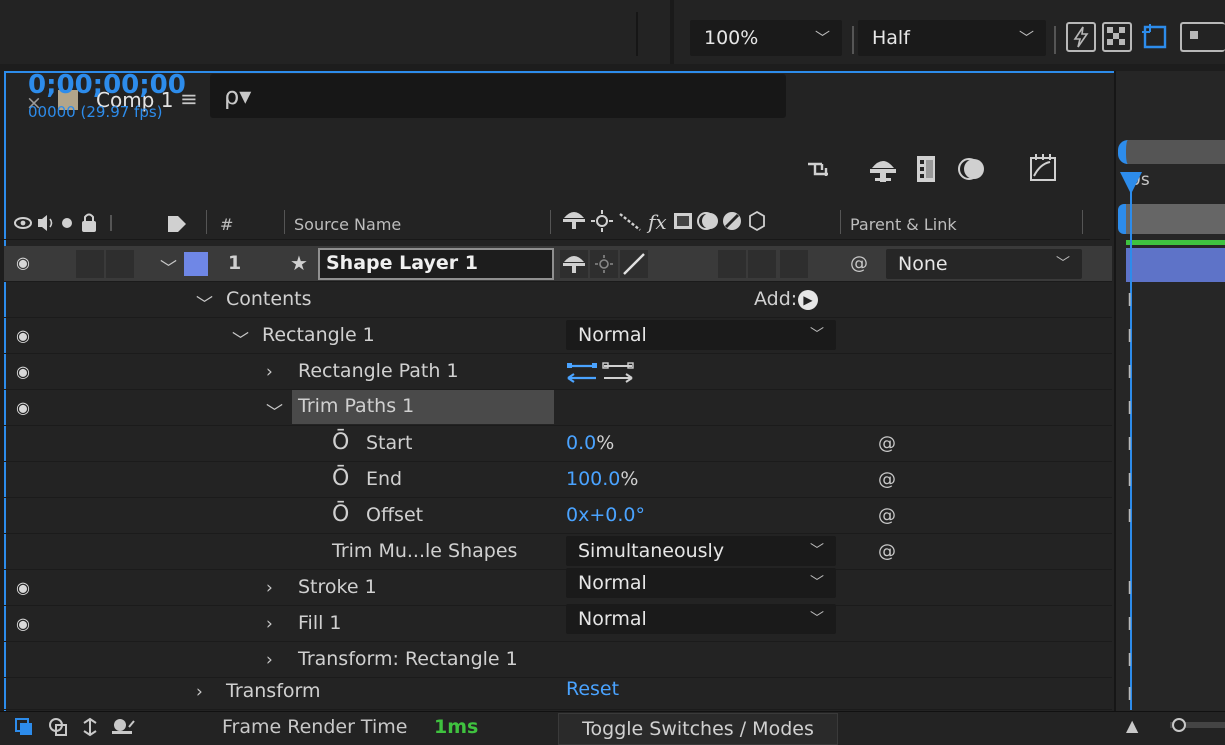 The image size is (1225, 745). I want to click on trim-multiple-row: Trim Mu...le Shapes Simultaneously ﹀ @, so click(558, 552).